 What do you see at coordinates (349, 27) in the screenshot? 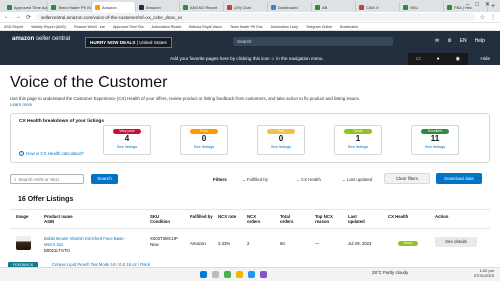
I see `bookmark-item: Bookmarks` at bounding box center [349, 27].